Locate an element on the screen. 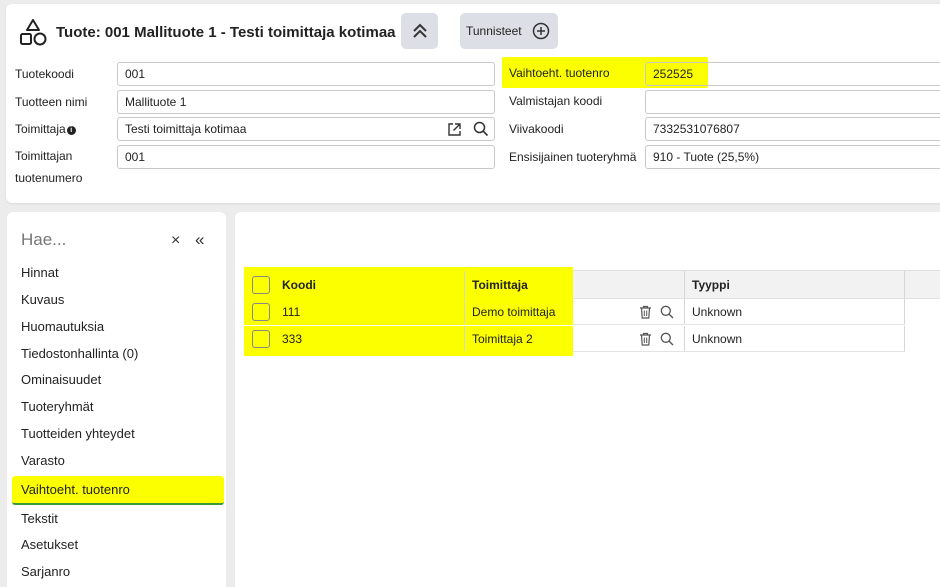  nav-item-ominaisuudet: Ominaisuudet is located at coordinates (61, 380).